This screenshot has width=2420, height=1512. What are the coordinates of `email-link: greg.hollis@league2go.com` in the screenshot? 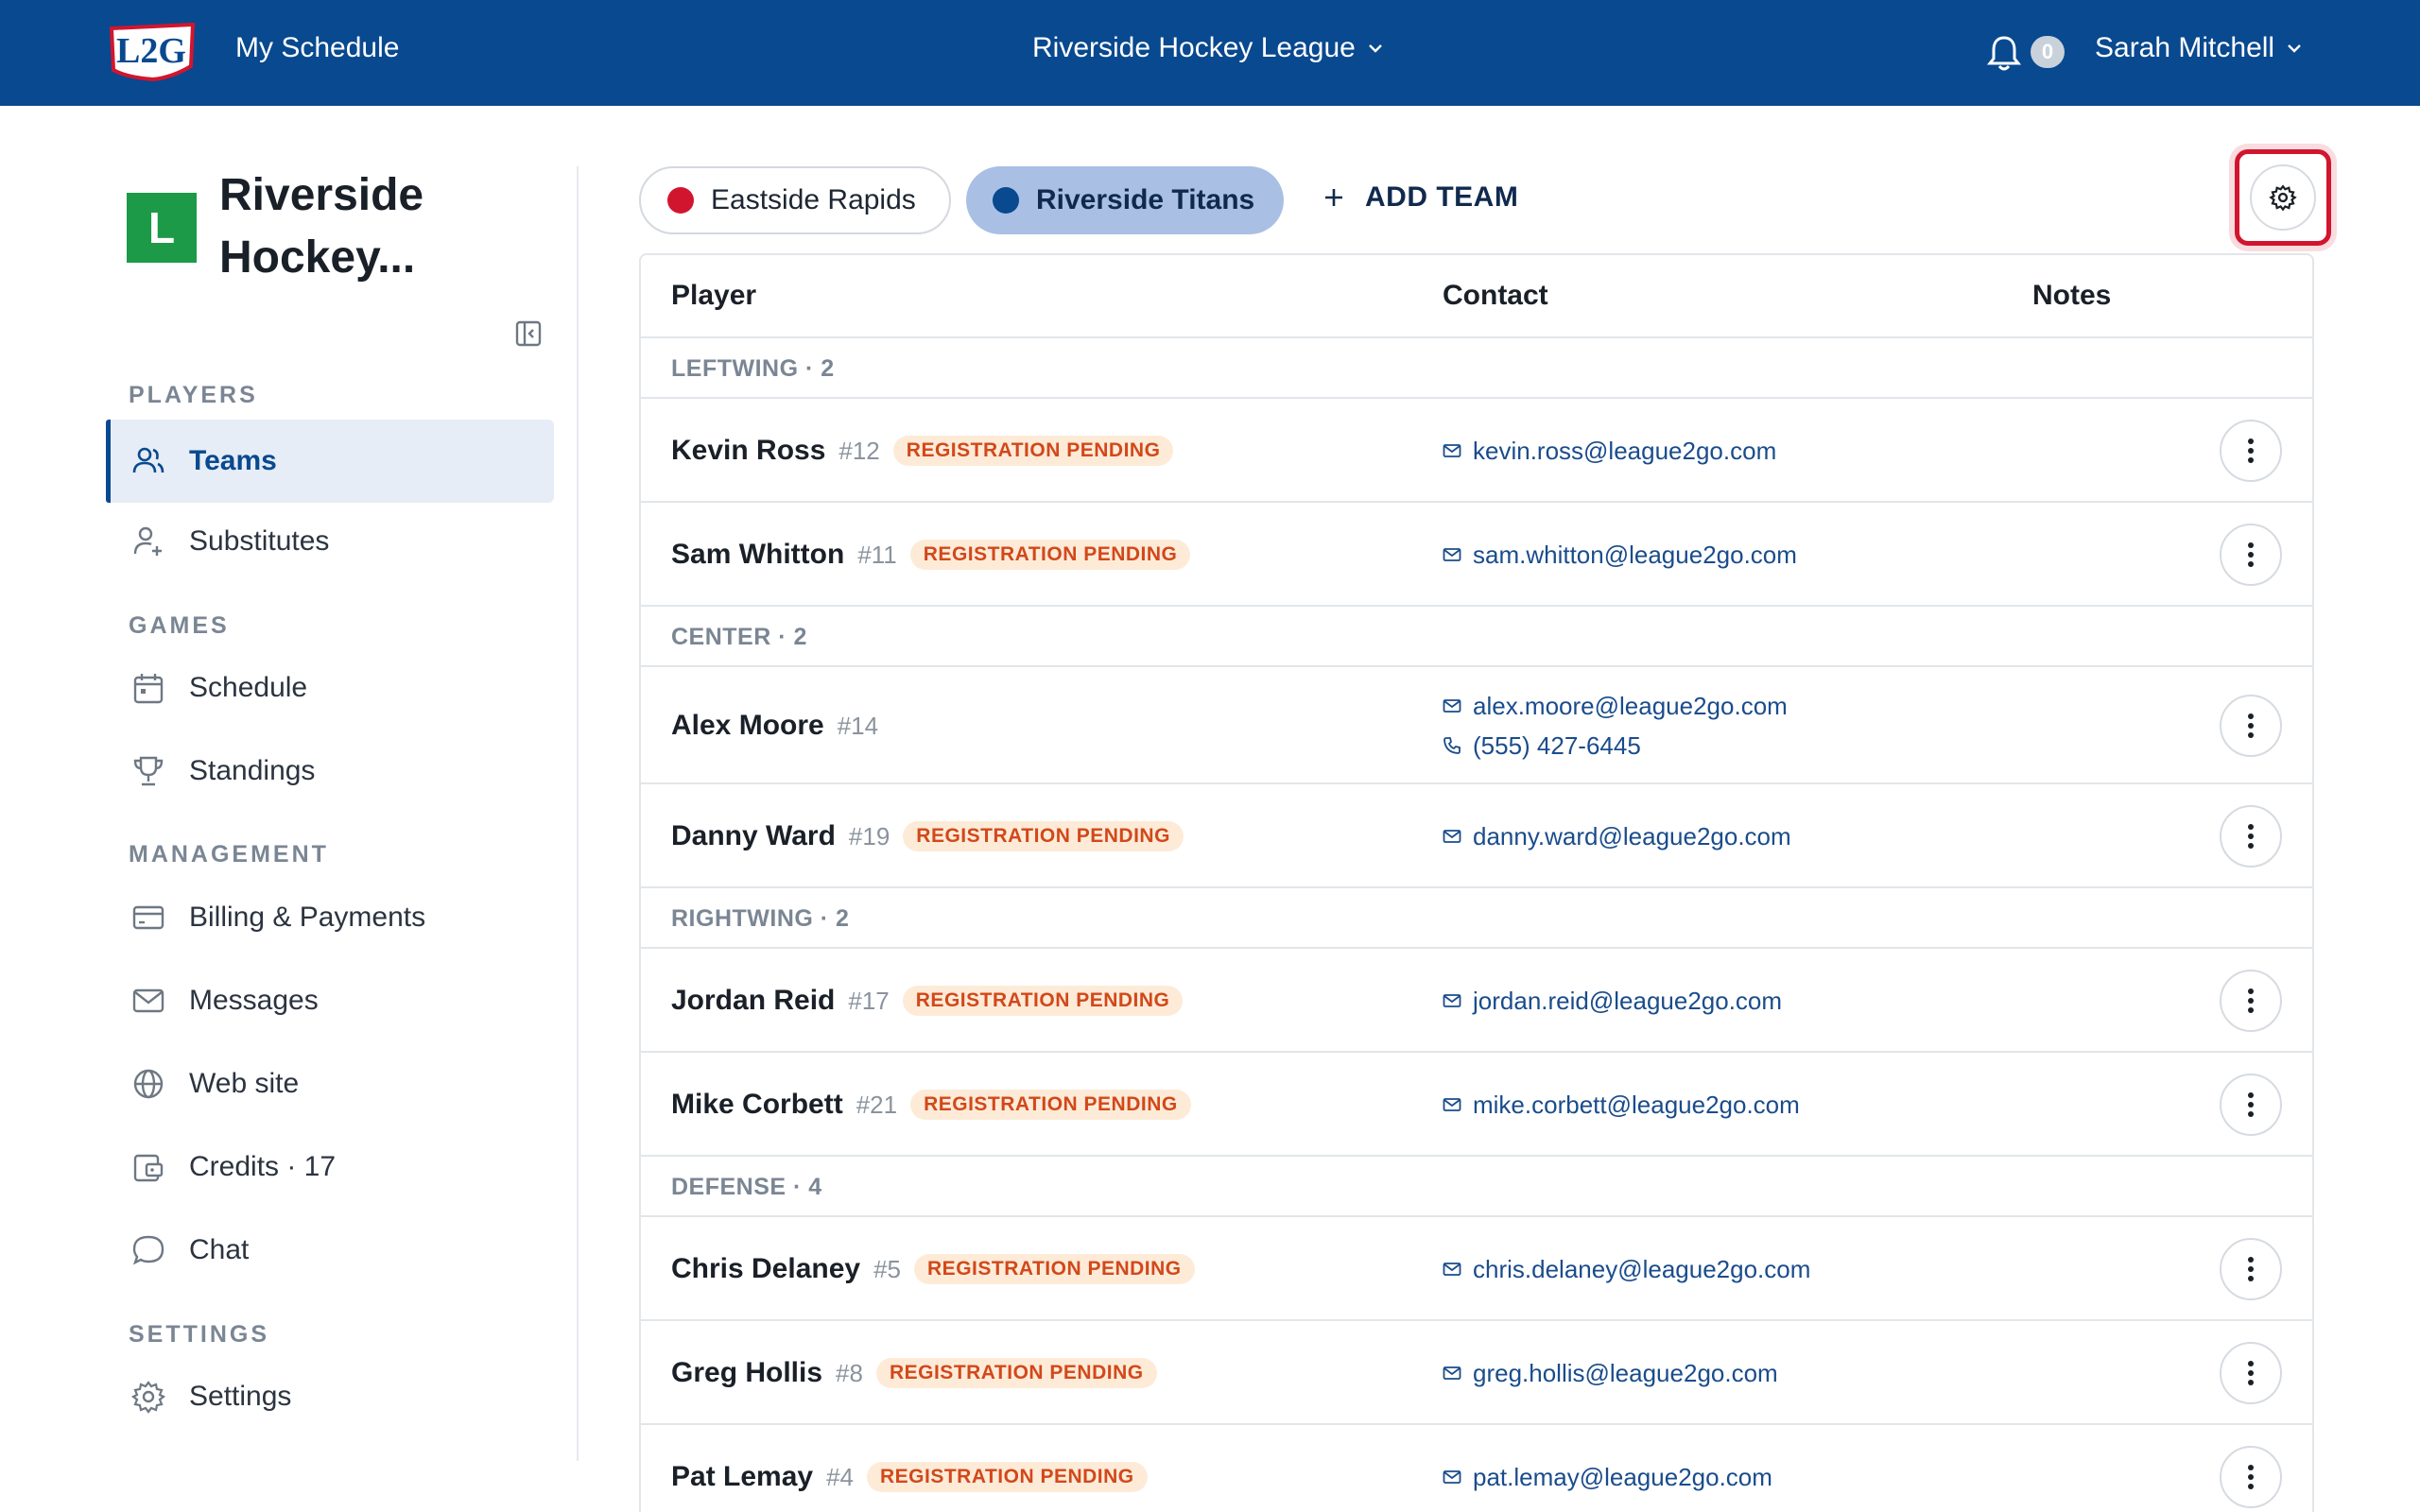 It's located at (1610, 1373).